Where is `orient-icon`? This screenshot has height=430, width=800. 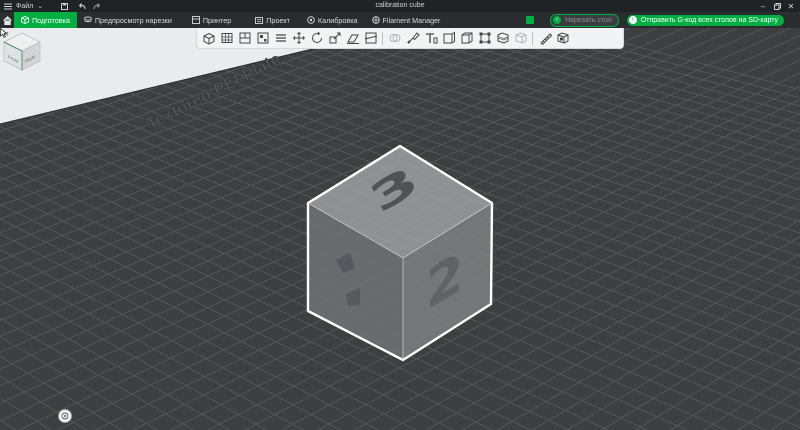 orient-icon is located at coordinates (244, 38).